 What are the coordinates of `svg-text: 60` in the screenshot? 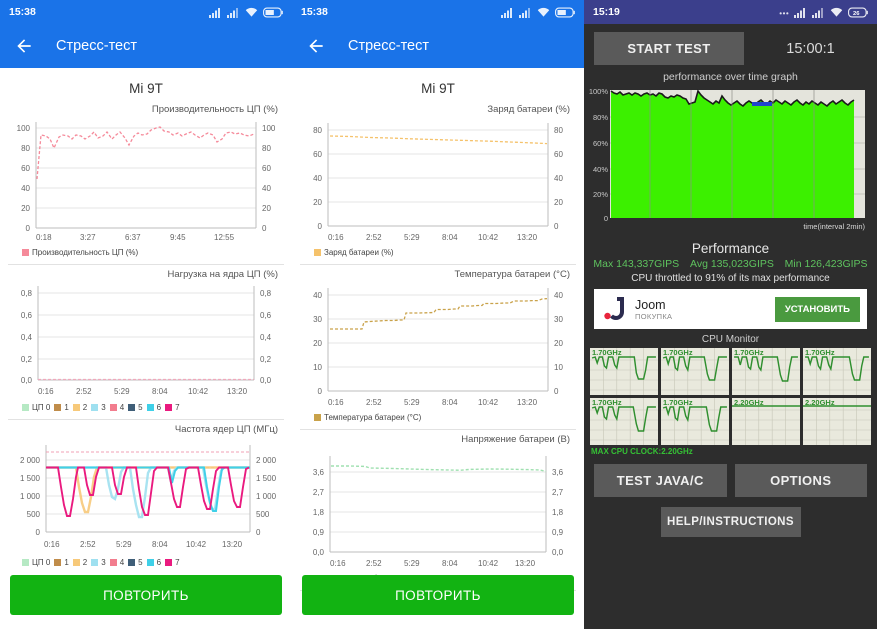 It's located at (558, 154).